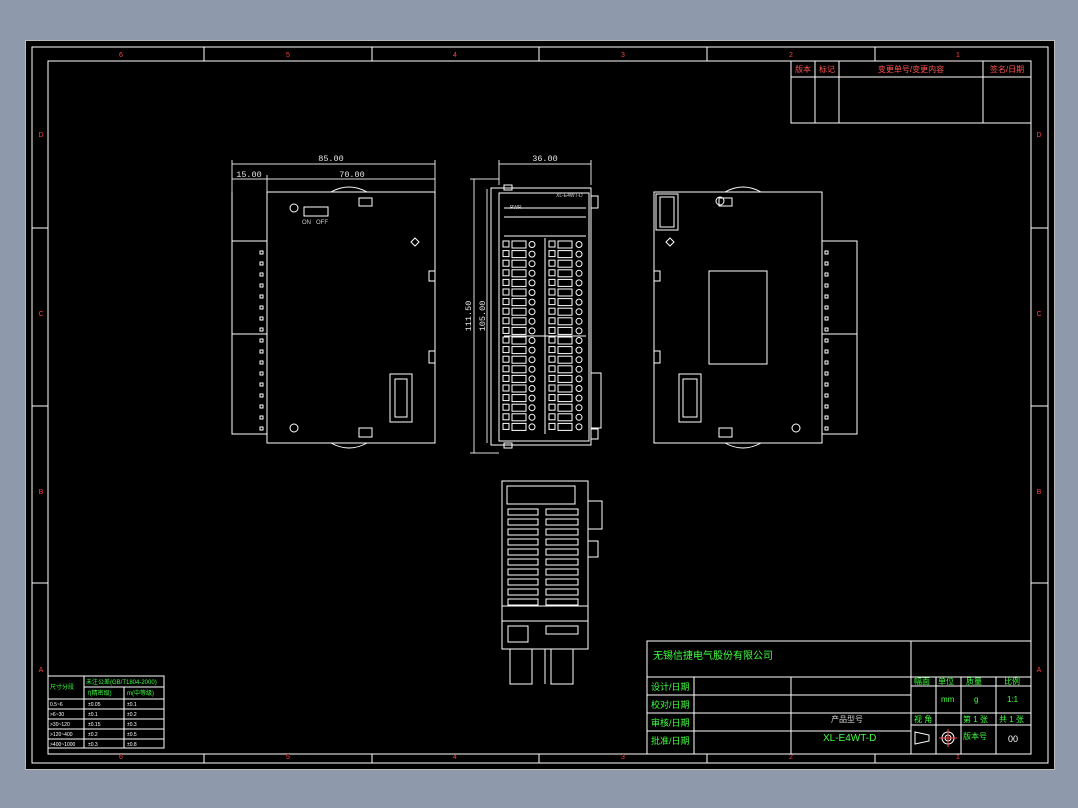 Image resolution: width=1078 pixels, height=808 pixels. I want to click on tolerance-range: 0.5~6, so click(56, 705).